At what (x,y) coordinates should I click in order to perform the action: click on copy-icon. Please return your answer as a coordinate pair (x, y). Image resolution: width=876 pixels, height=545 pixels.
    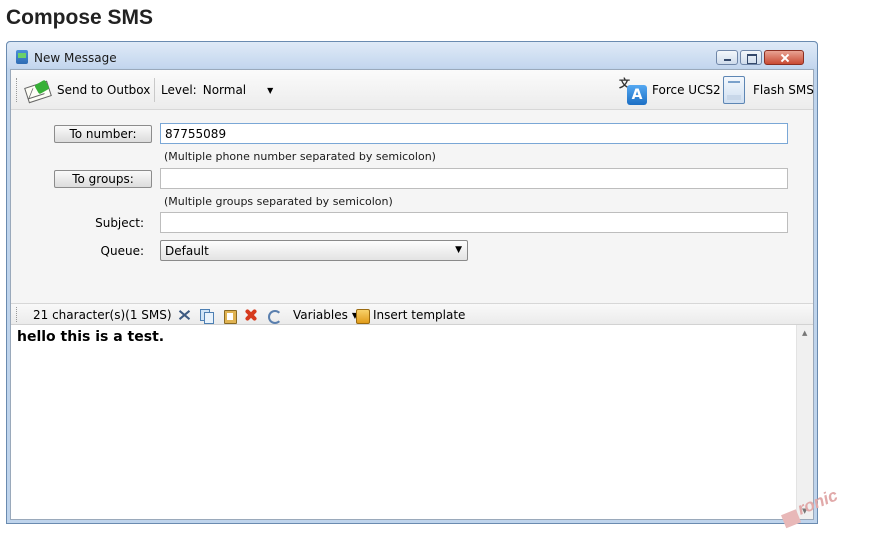
    Looking at the image, I should click on (206, 316).